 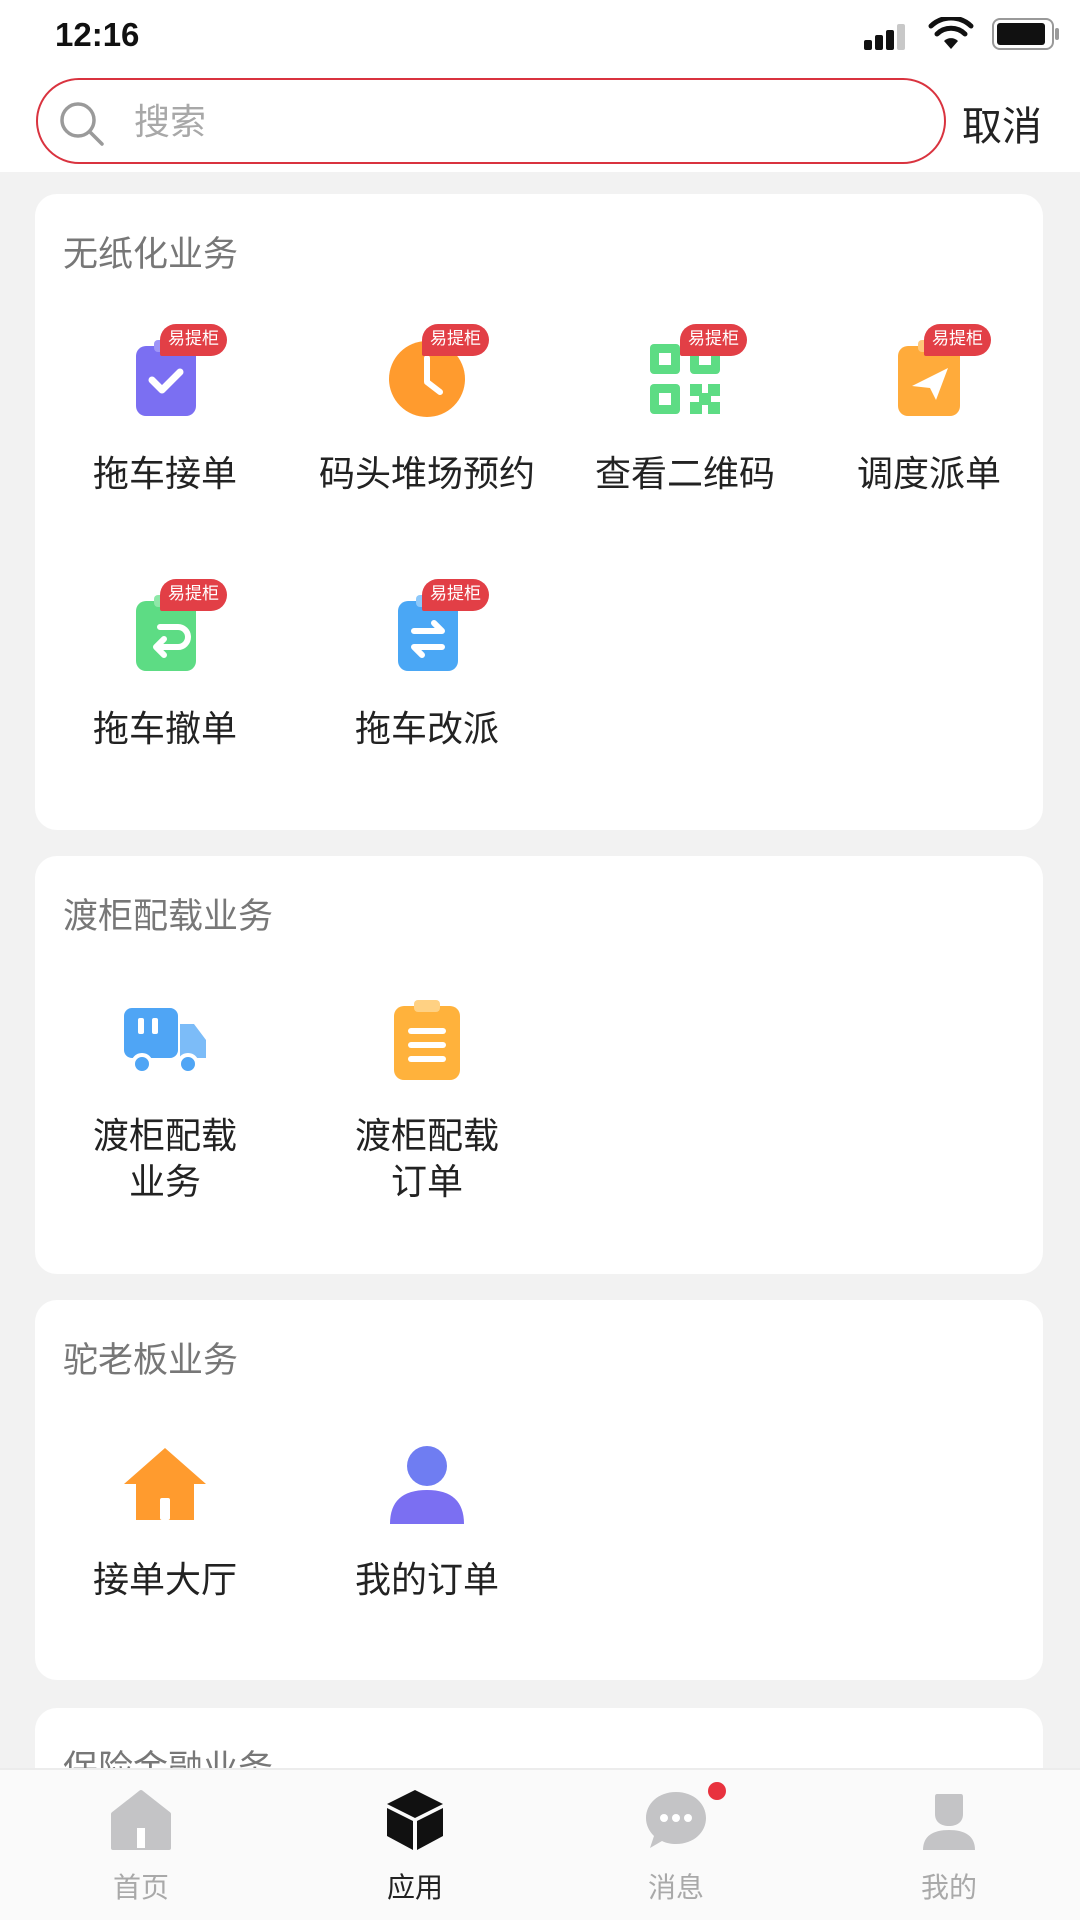 I want to click on cellular-signal-icon, so click(x=886, y=37).